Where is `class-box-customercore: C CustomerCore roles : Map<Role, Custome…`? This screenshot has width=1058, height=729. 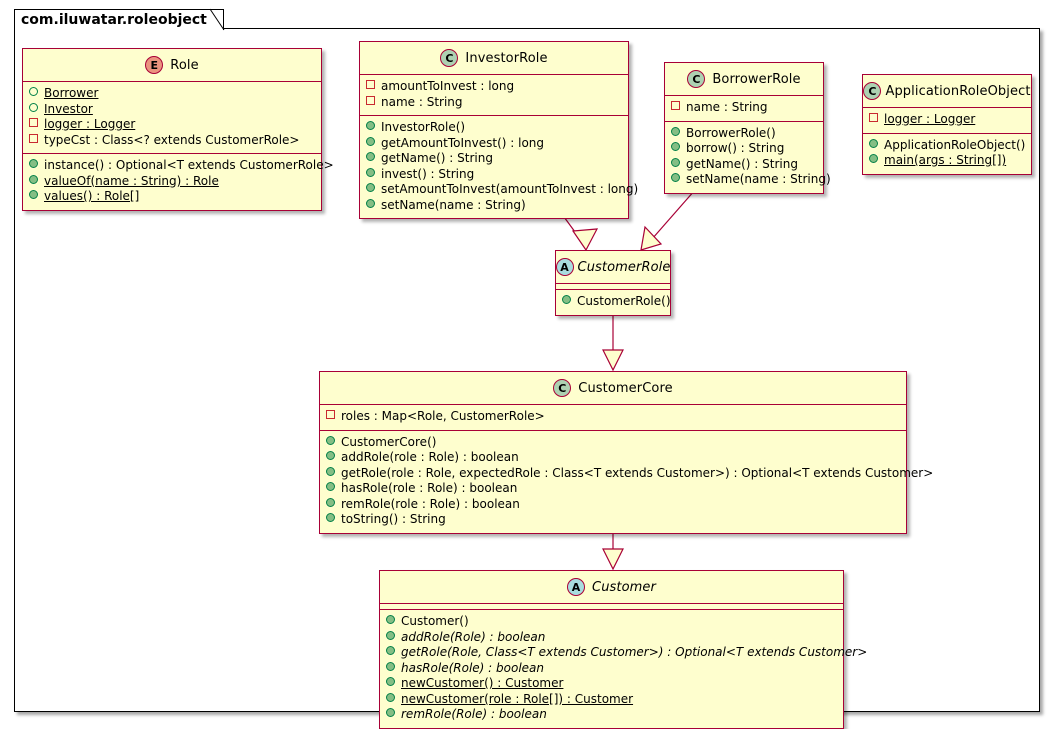 class-box-customercore: C CustomerCore roles : Map<Role, Custome… is located at coordinates (626, 452).